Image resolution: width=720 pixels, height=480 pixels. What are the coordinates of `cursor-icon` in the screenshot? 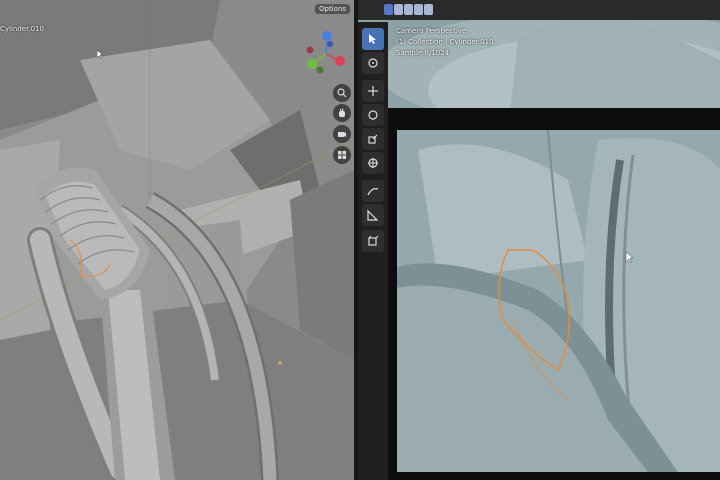 It's located at (373, 63).